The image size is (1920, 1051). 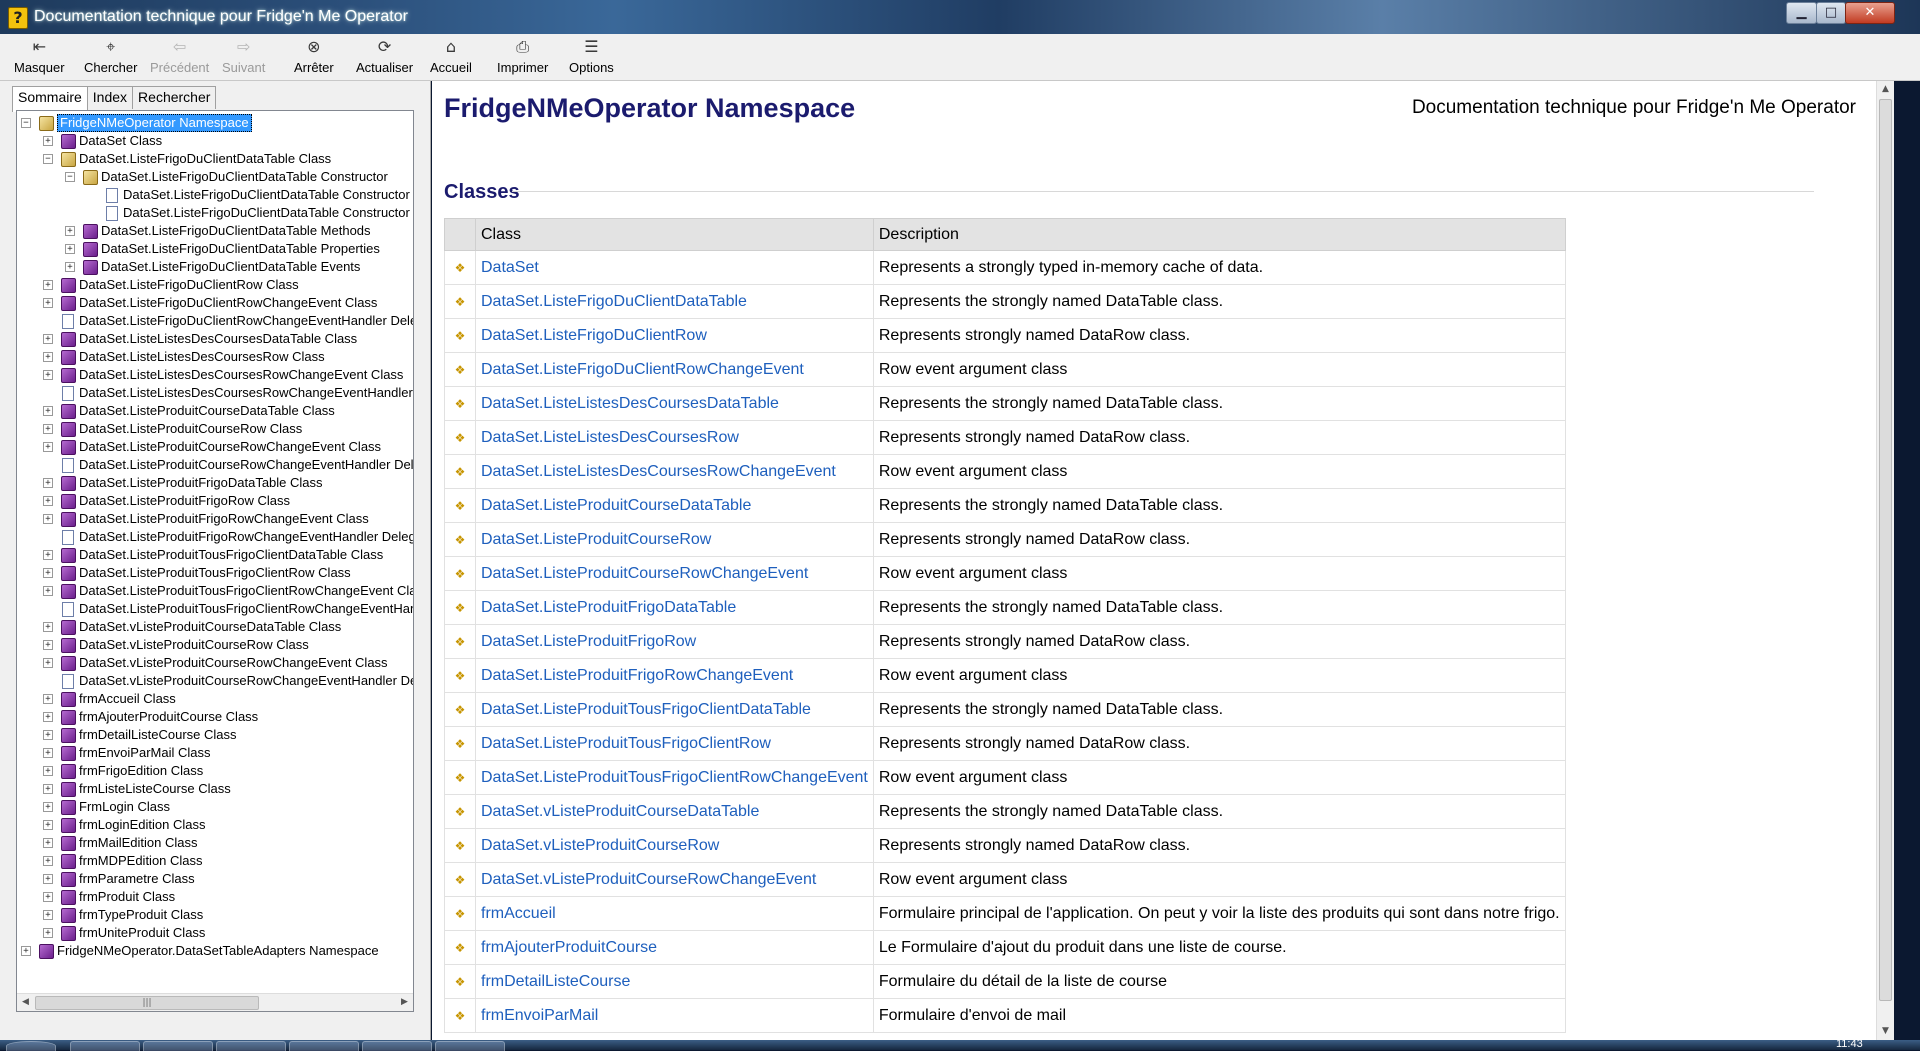 I want to click on tree-item: + frmAjouterProduitCourse Class, so click(x=215, y=717).